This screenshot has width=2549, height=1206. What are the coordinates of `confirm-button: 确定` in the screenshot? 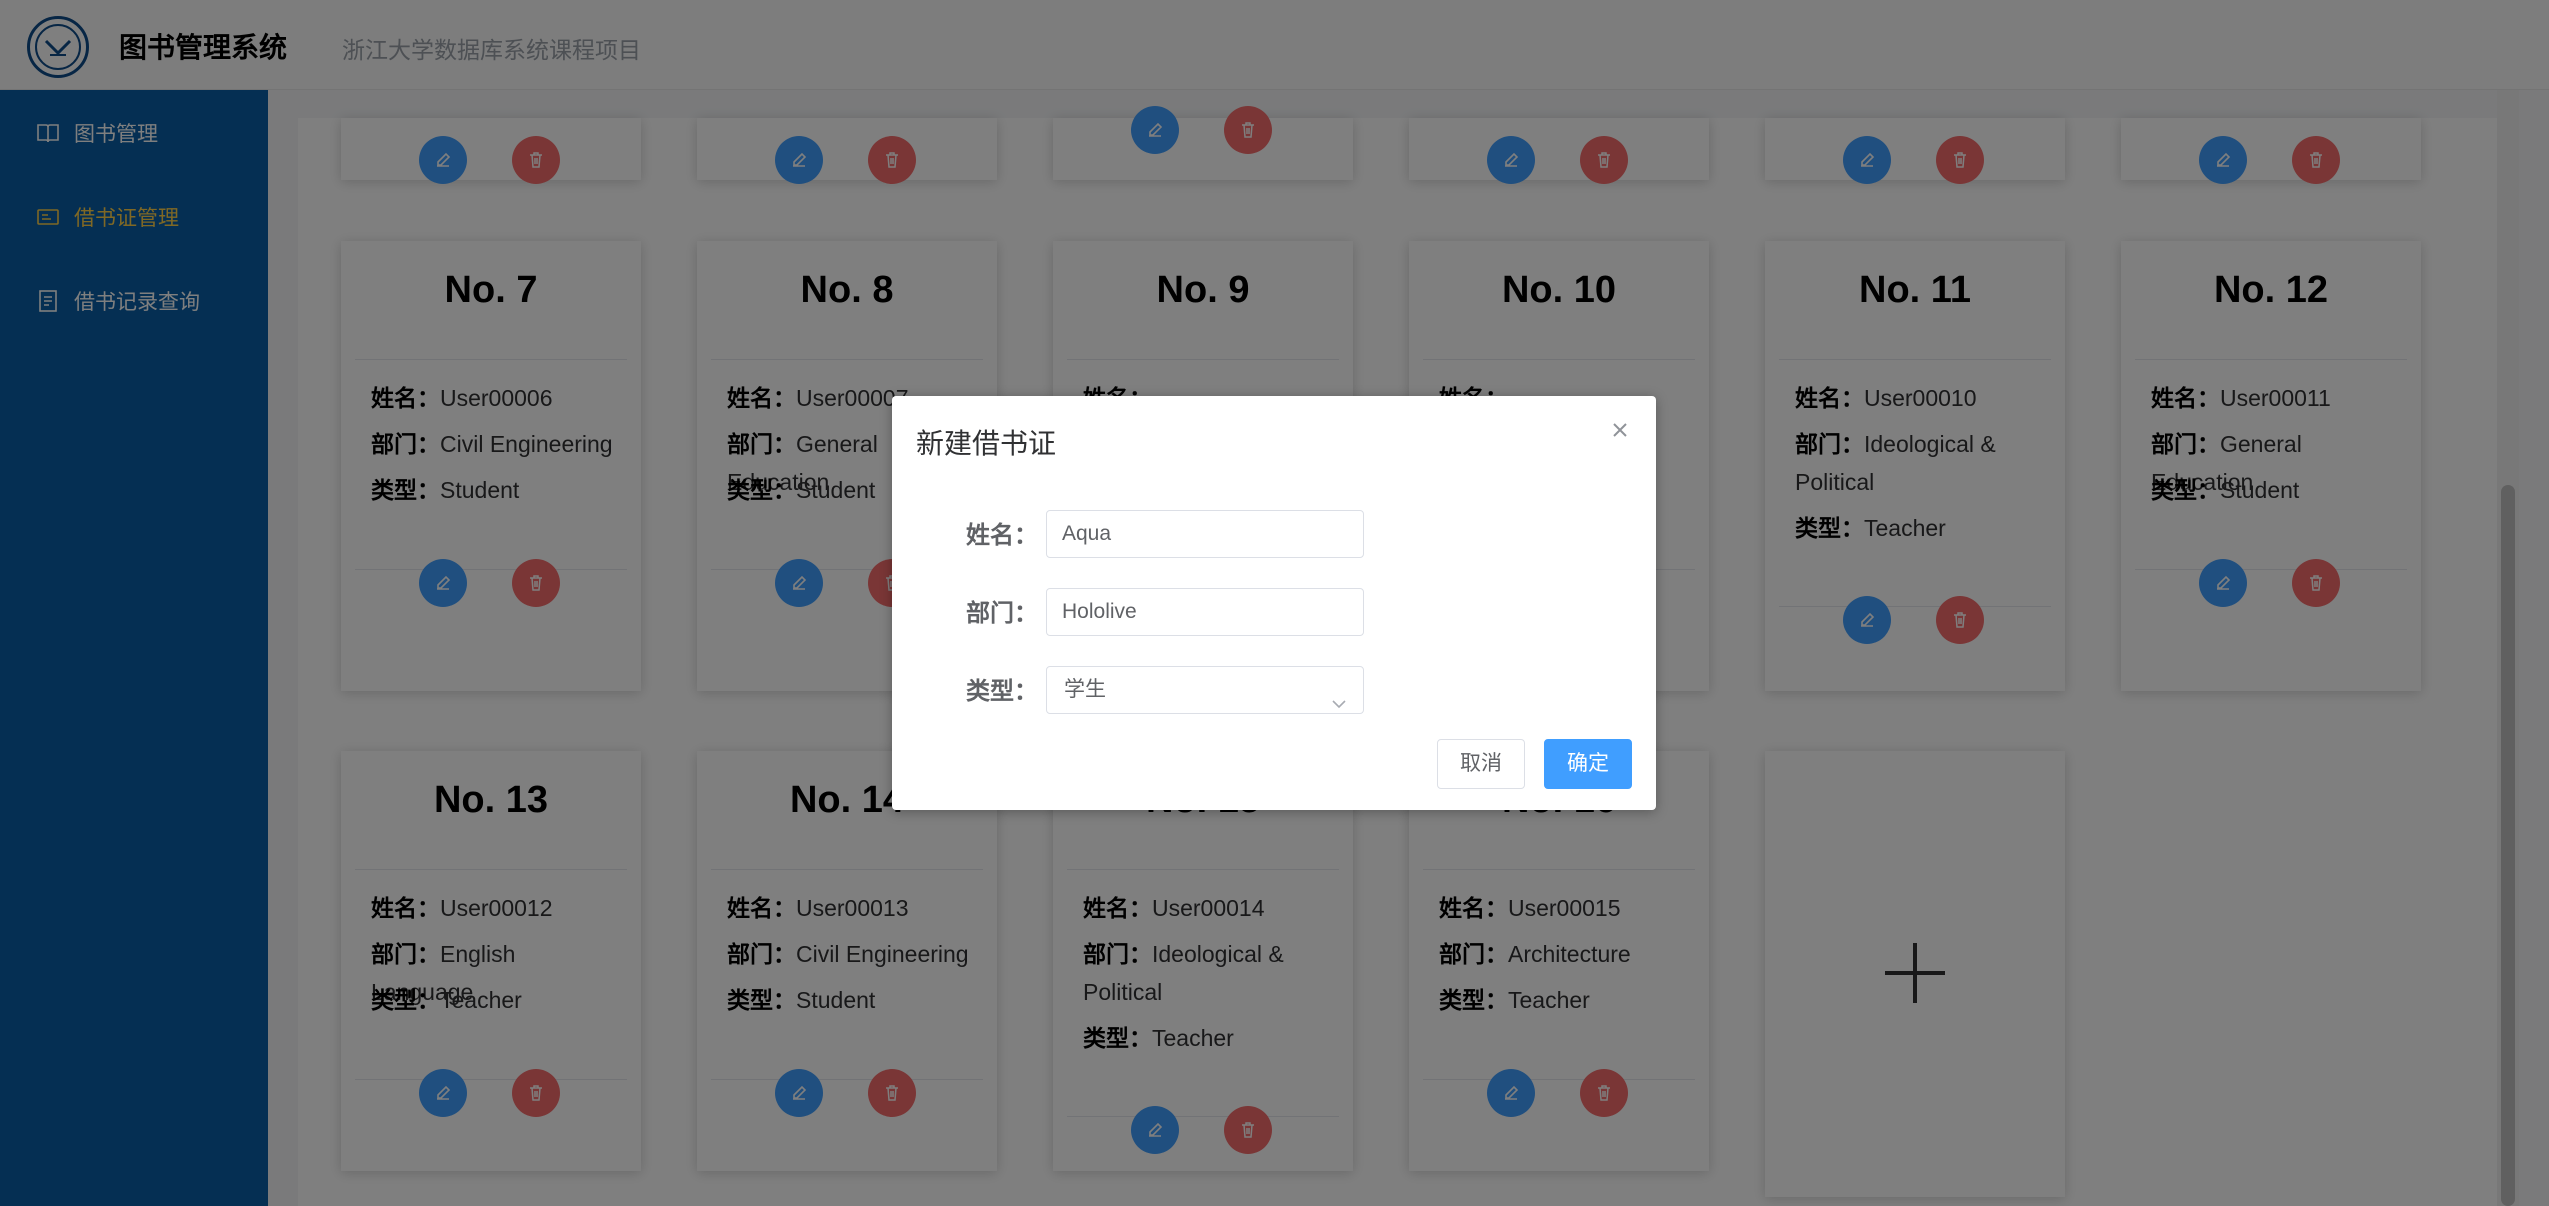 It's located at (1588, 764).